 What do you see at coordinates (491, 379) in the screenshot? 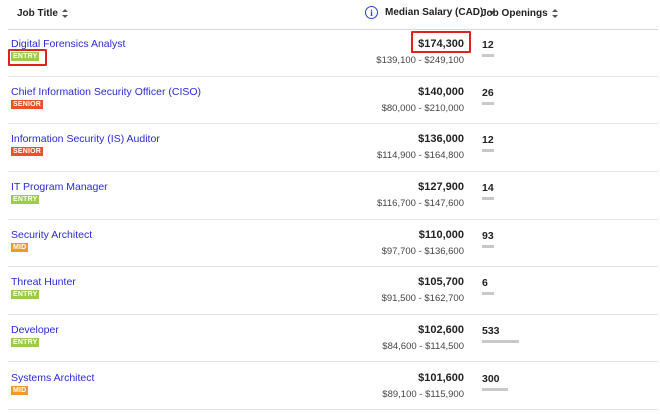
I see `job-openings-count: 300` at bounding box center [491, 379].